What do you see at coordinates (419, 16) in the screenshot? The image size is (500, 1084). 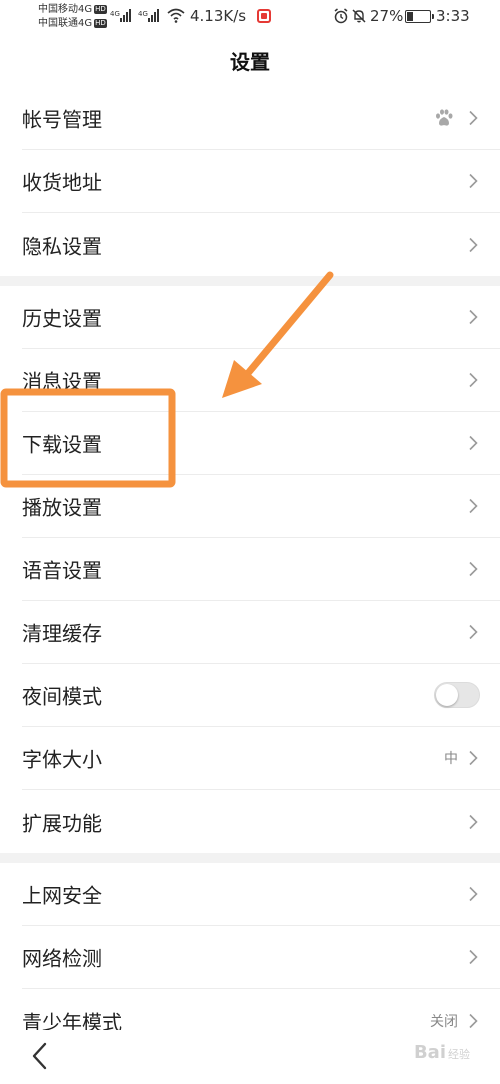 I see `battery-icon` at bounding box center [419, 16].